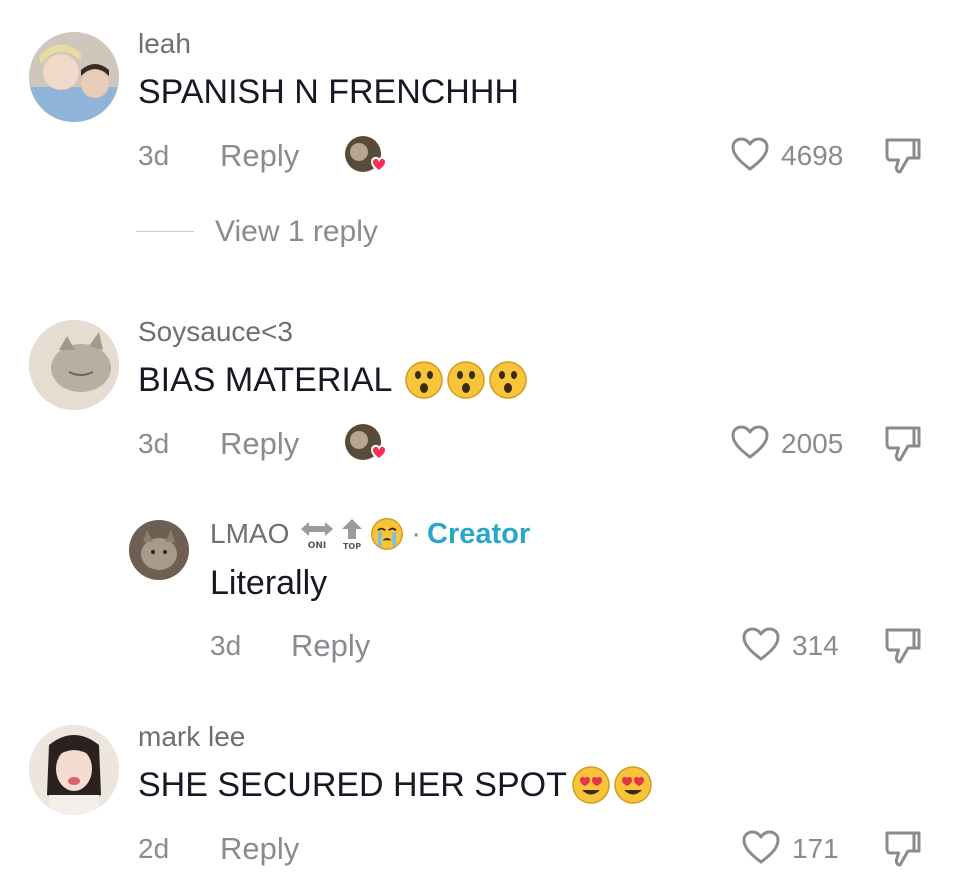 The width and height of the screenshot is (960, 896). I want to click on reply-header: LMAO ONI TOP · Creator, so click(370, 534).